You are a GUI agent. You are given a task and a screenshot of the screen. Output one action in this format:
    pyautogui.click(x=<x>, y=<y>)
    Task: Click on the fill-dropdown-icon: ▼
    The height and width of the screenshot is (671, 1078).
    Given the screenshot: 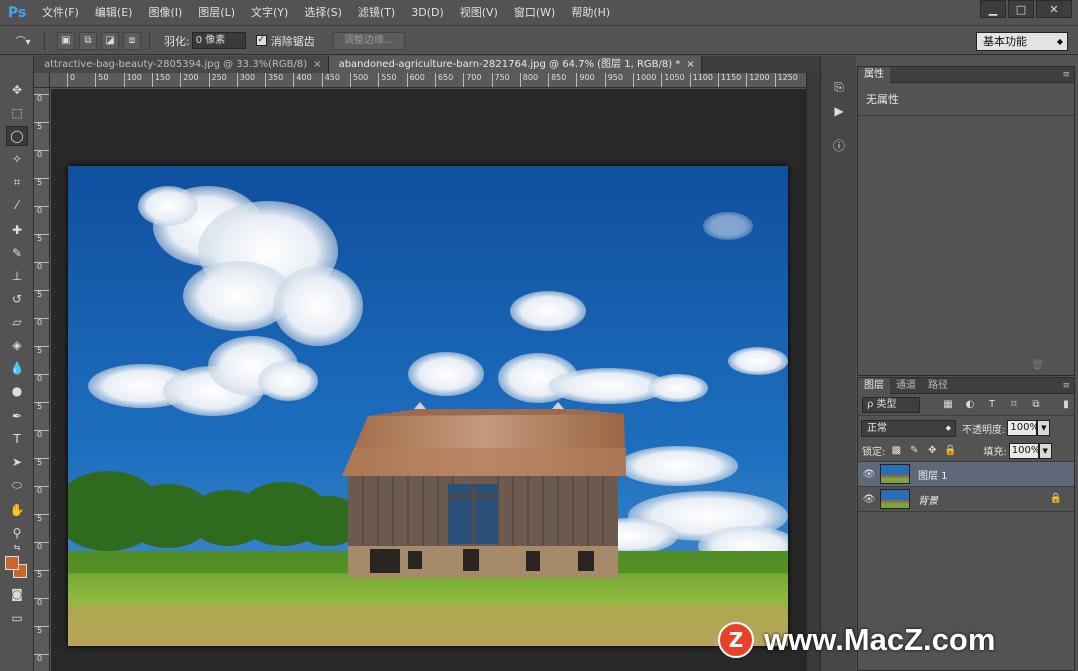 What is the action you would take?
    pyautogui.click(x=1045, y=450)
    